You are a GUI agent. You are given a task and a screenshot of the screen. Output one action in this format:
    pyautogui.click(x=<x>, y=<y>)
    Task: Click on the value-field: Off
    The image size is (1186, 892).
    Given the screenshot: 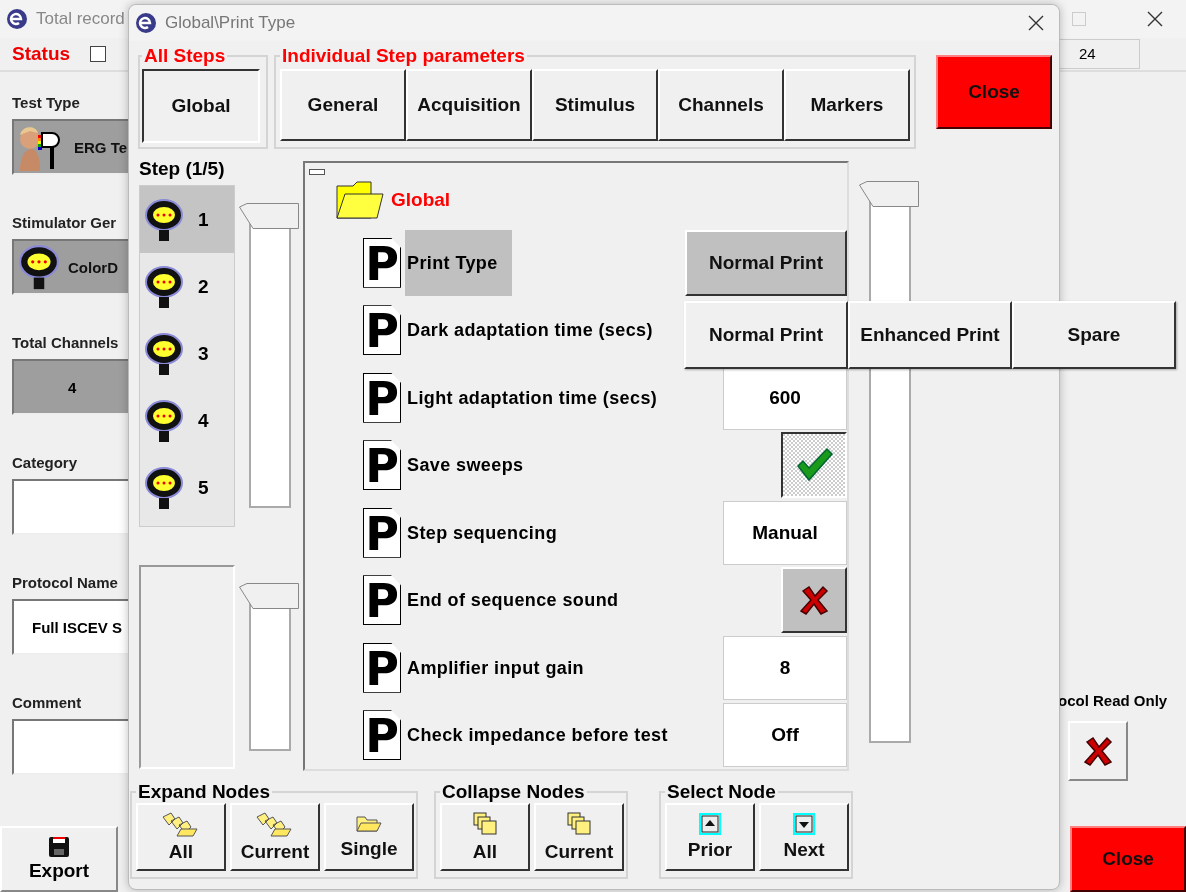 What is the action you would take?
    pyautogui.click(x=785, y=735)
    